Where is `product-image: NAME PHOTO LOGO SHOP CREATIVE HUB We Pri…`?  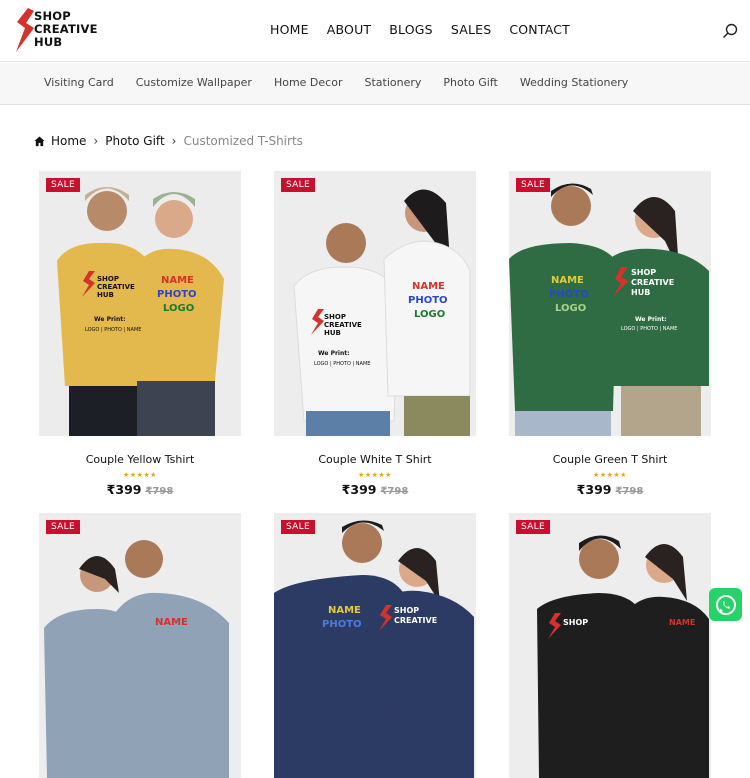
product-image: NAME PHOTO LOGO SHOP CREATIVE HUB We Pri… is located at coordinates (610, 303).